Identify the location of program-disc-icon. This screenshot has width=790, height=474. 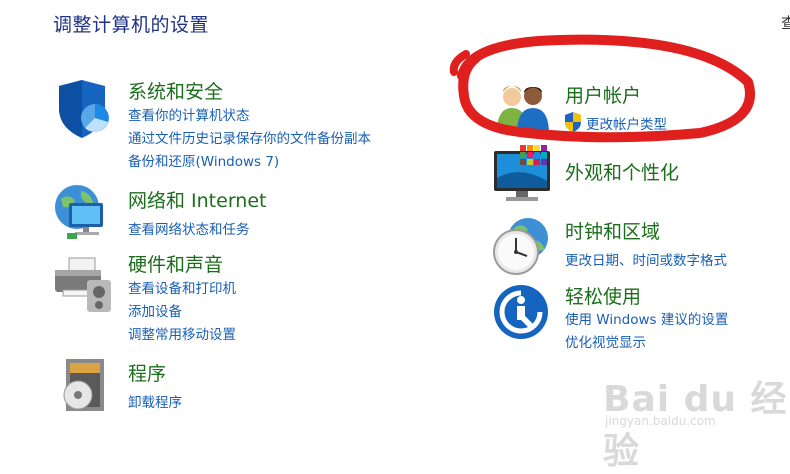
(85, 388).